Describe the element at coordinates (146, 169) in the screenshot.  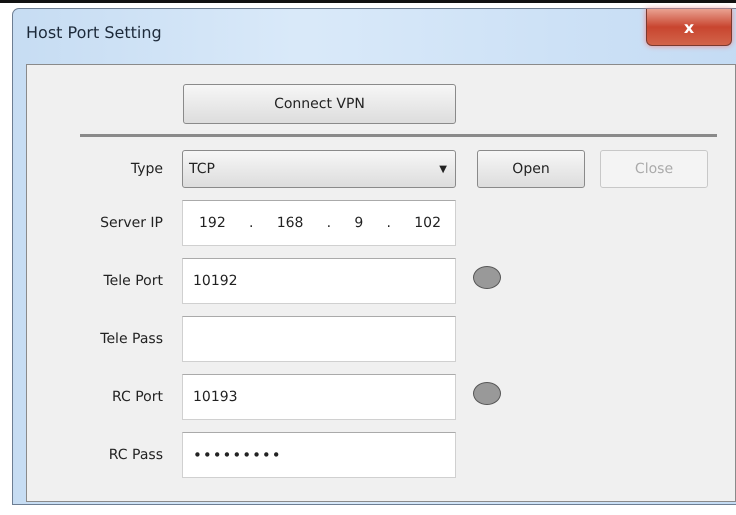
I see `field-label: Type` at that location.